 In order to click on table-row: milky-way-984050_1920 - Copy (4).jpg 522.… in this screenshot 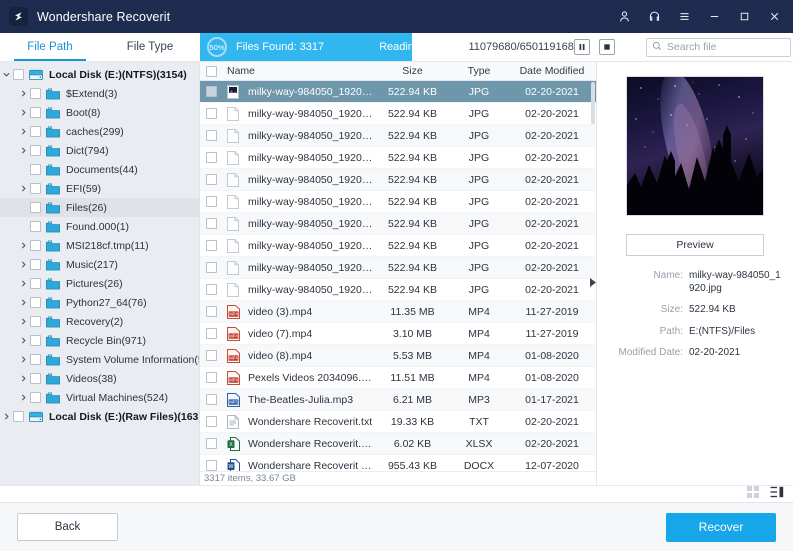, I will do `click(398, 180)`.